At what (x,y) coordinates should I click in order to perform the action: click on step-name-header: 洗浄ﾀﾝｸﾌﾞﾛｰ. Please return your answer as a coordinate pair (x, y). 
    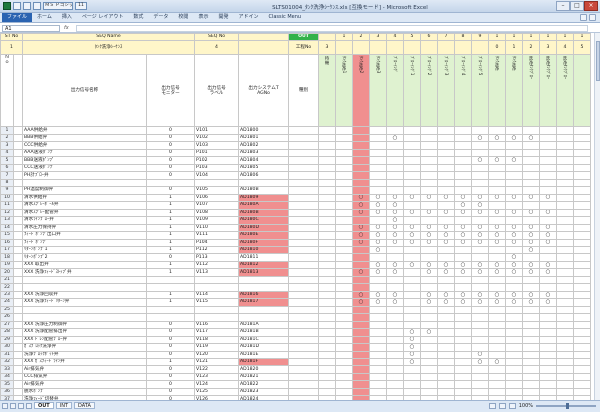
    Looking at the image, I should click on (548, 91).